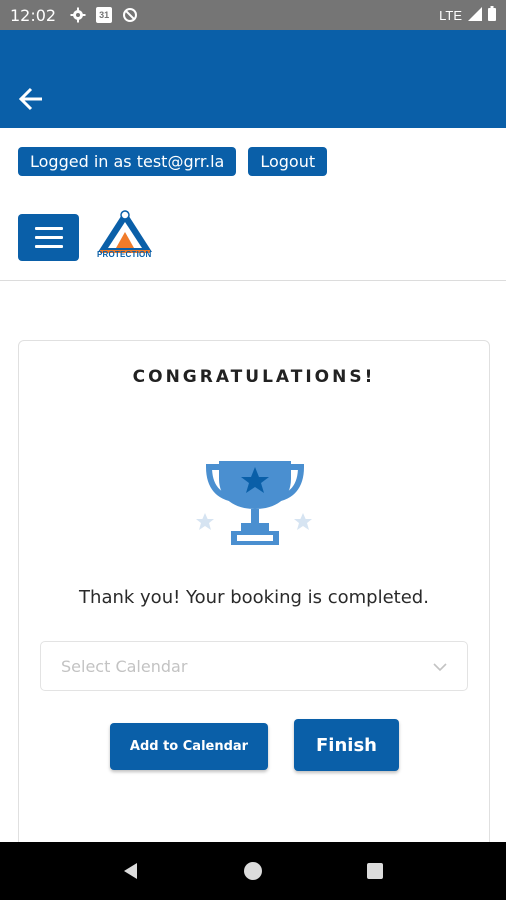 This screenshot has height=900, width=506. I want to click on calendar-day: 31, so click(104, 15).